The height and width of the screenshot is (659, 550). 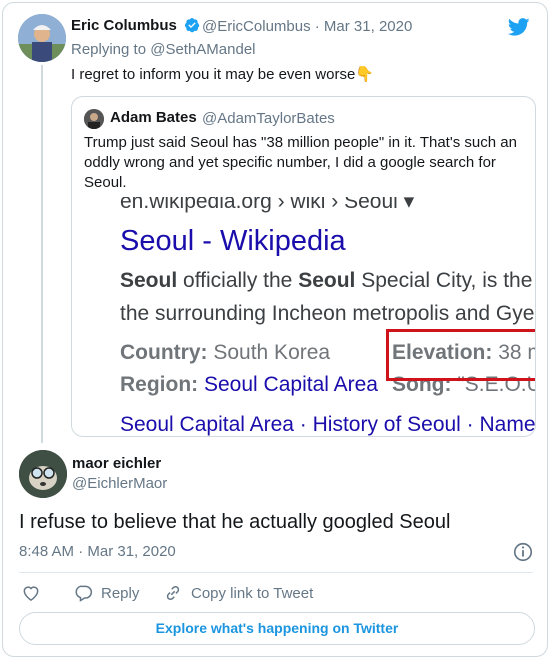 I want to click on copy-link-label: Copy link to Tweet, so click(x=252, y=593).